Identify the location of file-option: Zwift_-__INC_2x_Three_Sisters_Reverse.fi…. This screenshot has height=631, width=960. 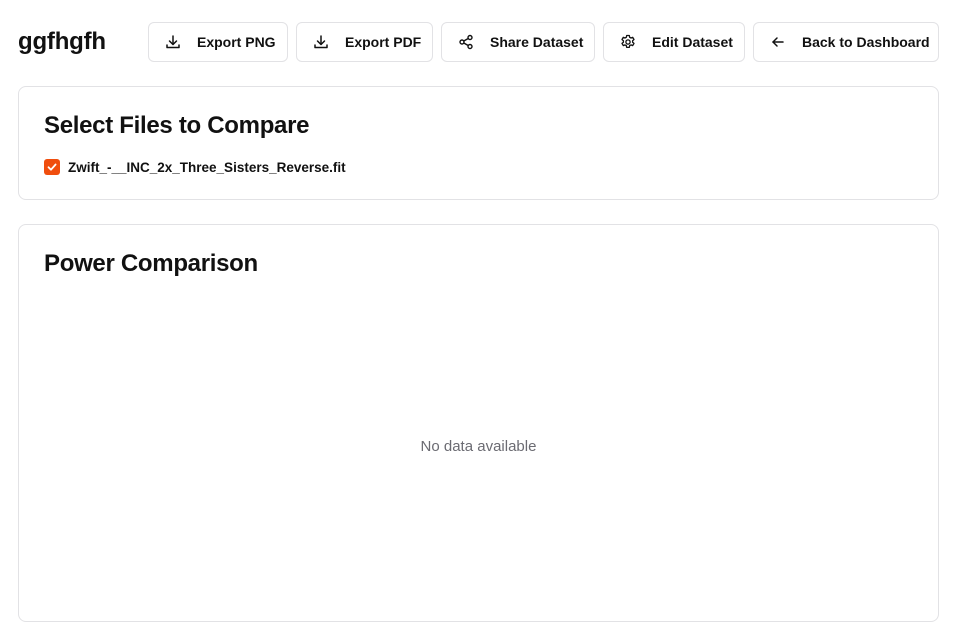
(195, 167).